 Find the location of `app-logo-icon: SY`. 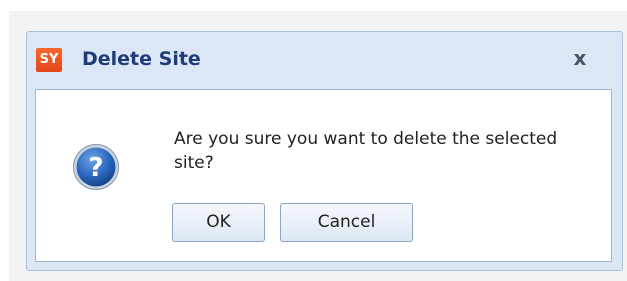

app-logo-icon: SY is located at coordinates (49, 60).